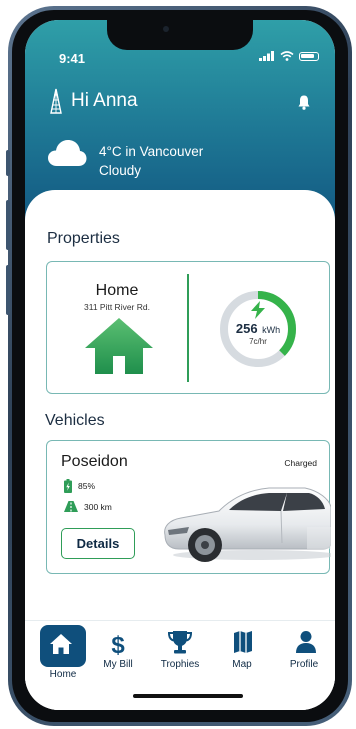 This screenshot has width=356, height=729. I want to click on tab-profile-label: Profile, so click(304, 664).